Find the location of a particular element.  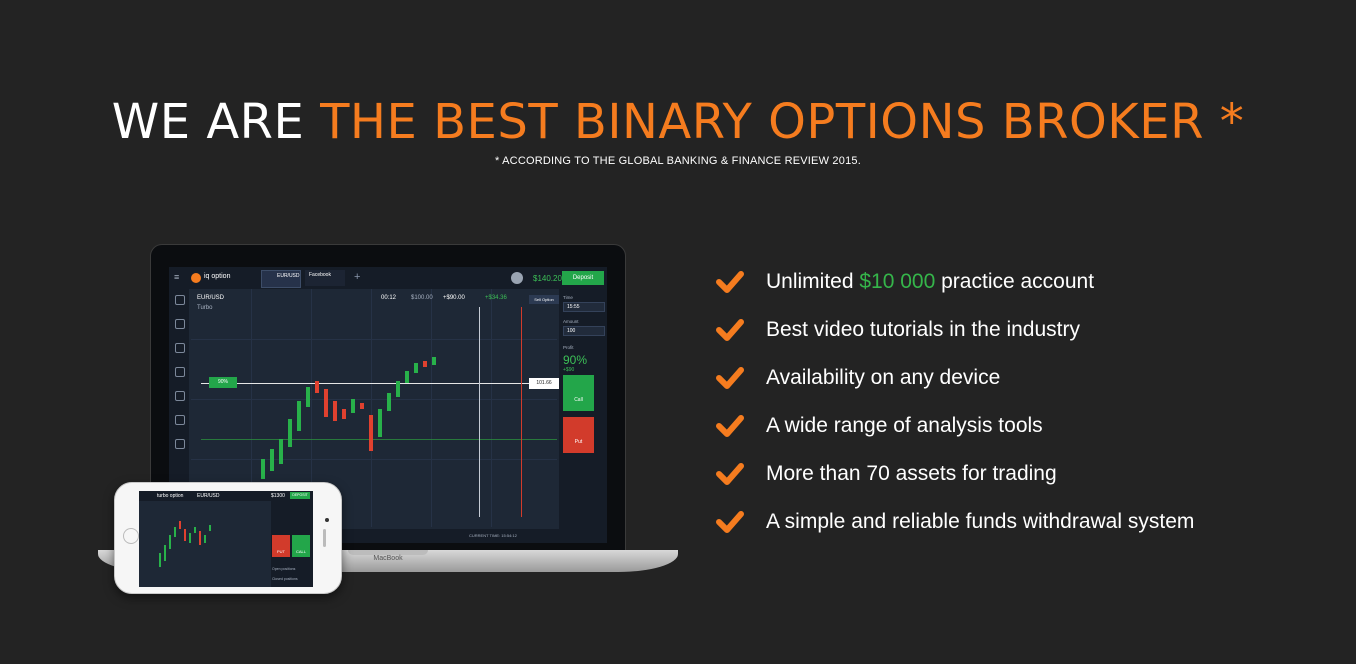

chart-asset-name: EUR/USD is located at coordinates (211, 298).